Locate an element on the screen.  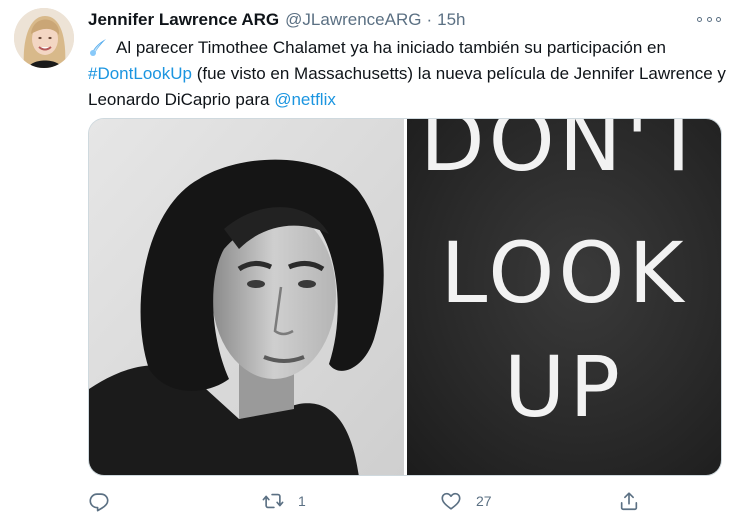
comet-emoji-icon is located at coordinates (98, 47).